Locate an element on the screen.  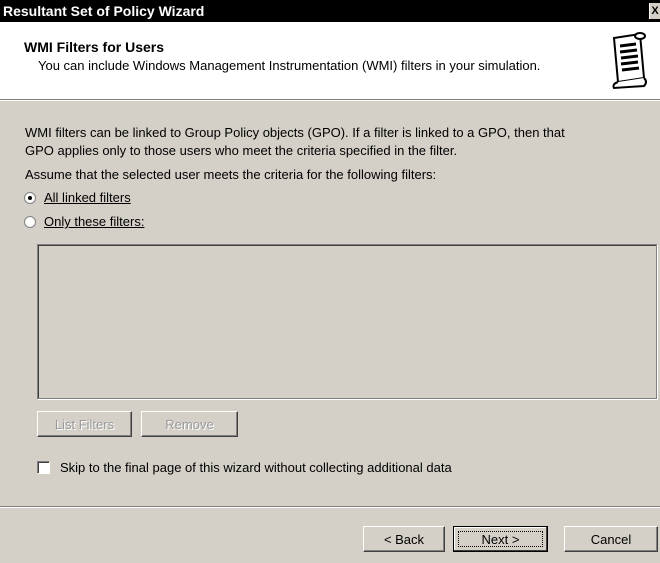
only-these-filters-radio is located at coordinates (30, 222).